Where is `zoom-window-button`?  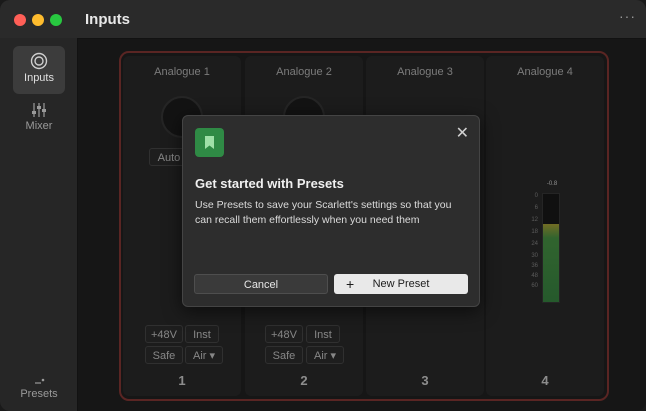
zoom-window-button is located at coordinates (56, 20).